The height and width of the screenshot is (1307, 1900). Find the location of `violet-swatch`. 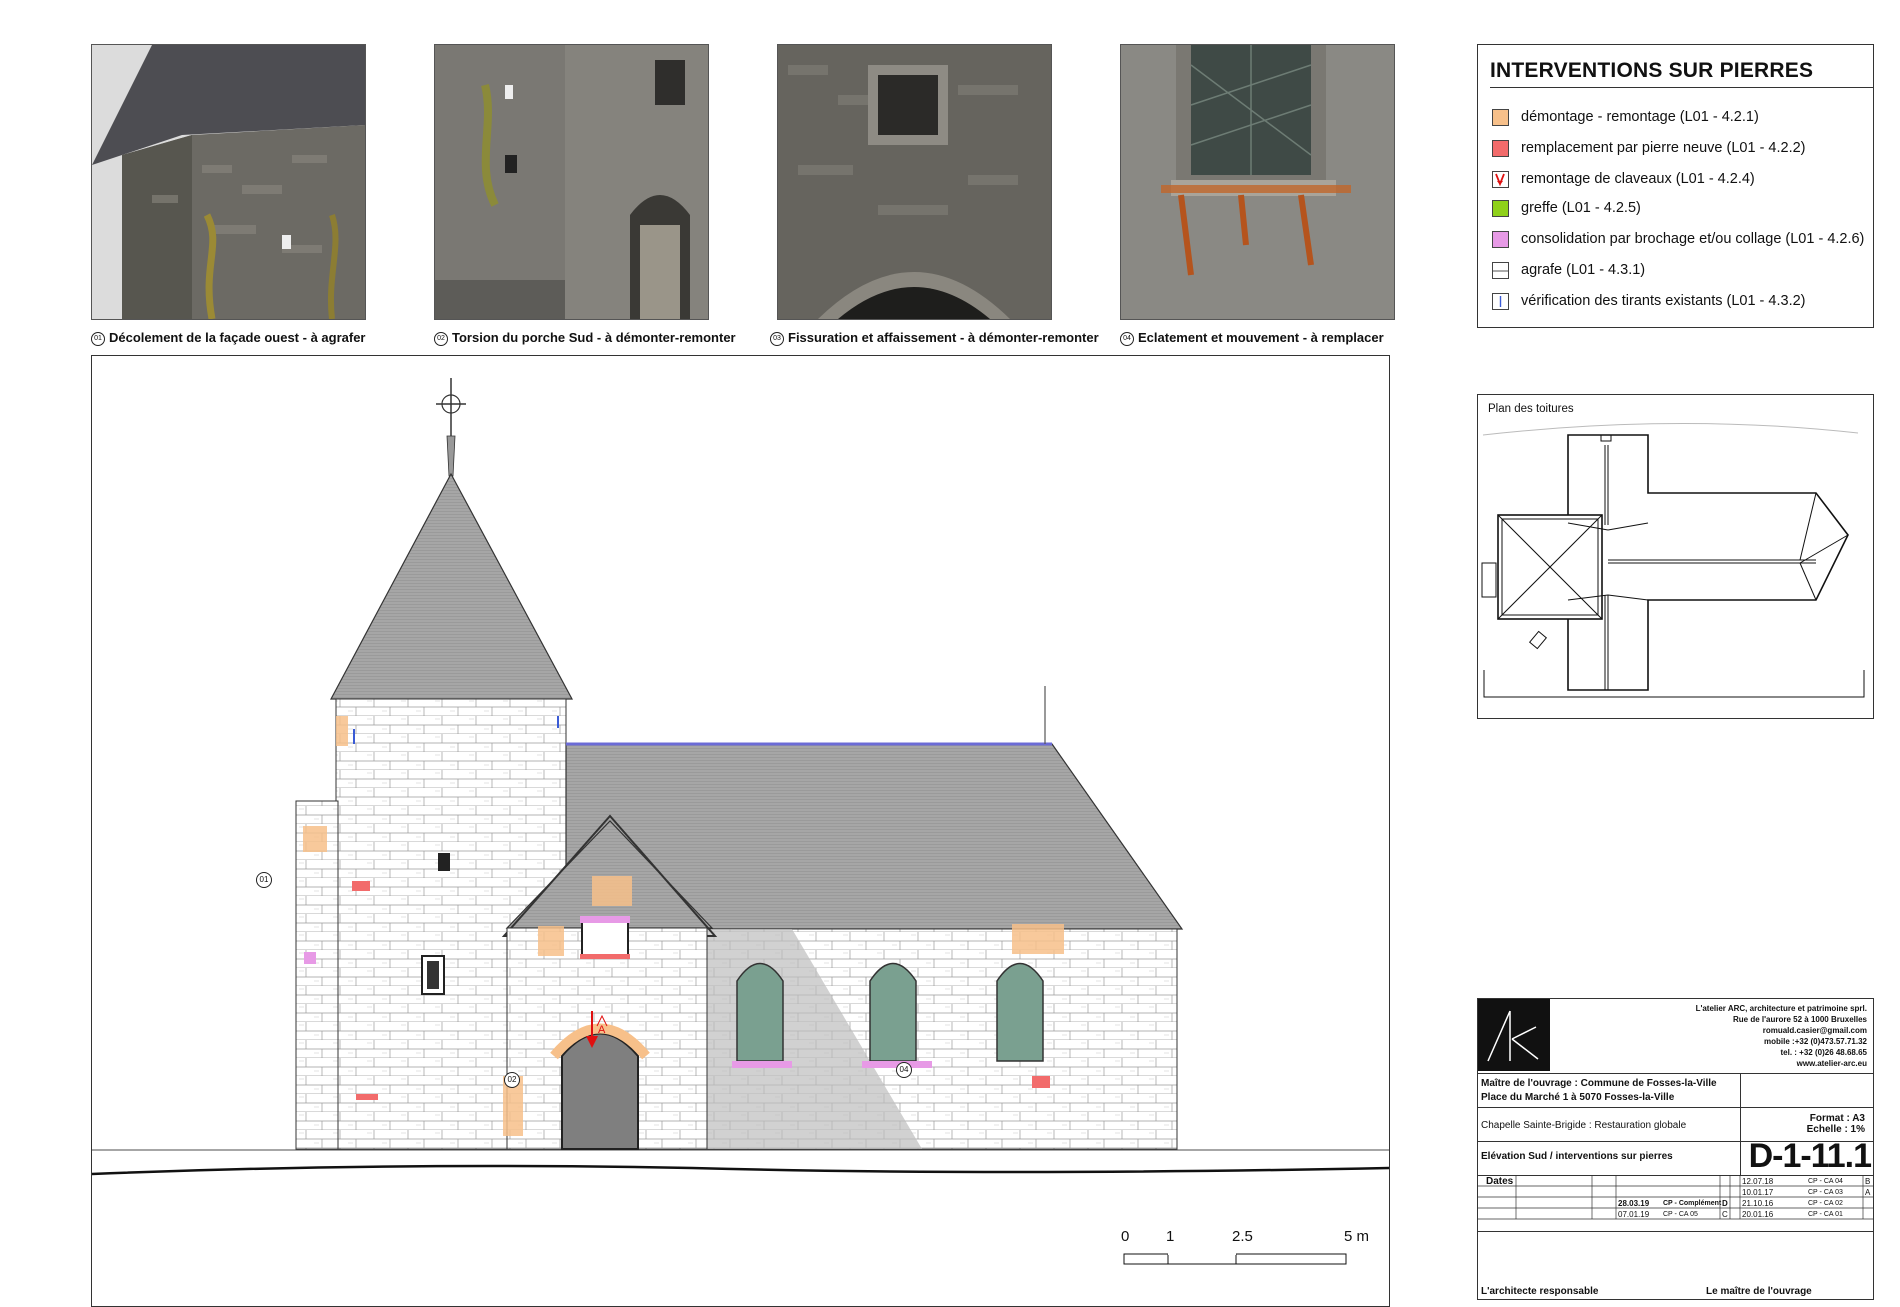

violet-swatch is located at coordinates (1500, 239).